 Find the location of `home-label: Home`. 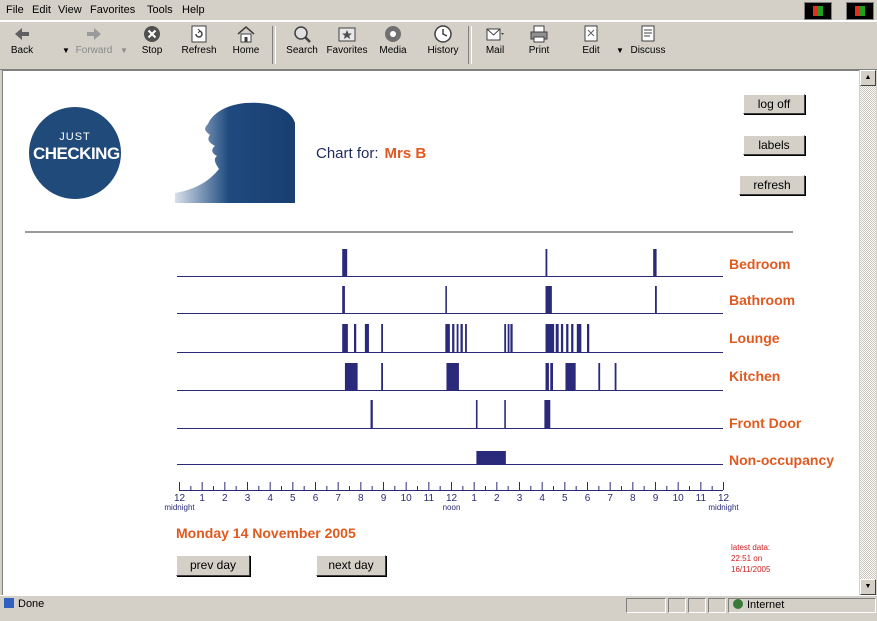

home-label: Home is located at coordinates (246, 50).